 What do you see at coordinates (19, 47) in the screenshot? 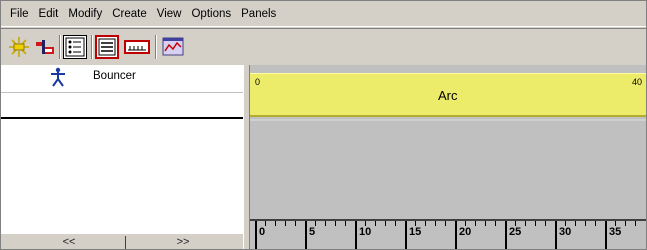
I see `sun-burst-icon` at bounding box center [19, 47].